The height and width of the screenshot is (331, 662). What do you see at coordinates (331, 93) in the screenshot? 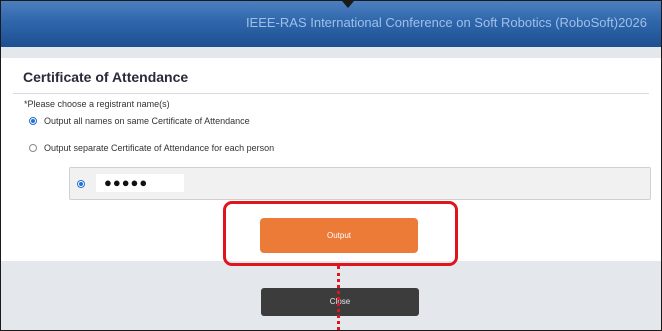
I see `title-divider` at bounding box center [331, 93].